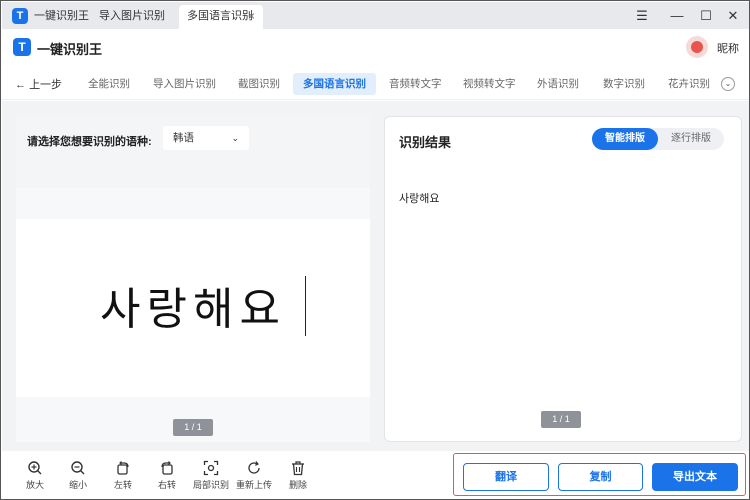  What do you see at coordinates (89, 142) in the screenshot?
I see `language-label: 请选择您想要识别的语种:` at bounding box center [89, 142].